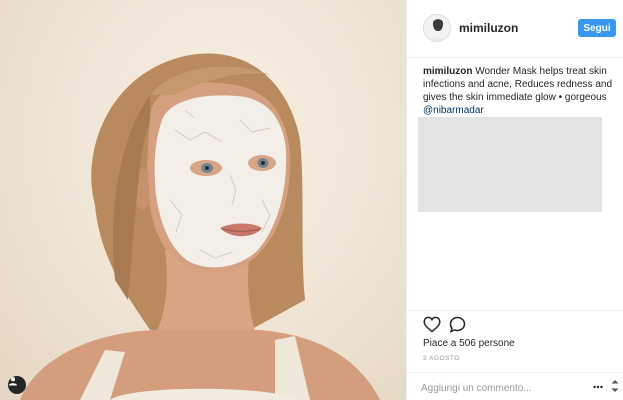 The width and height of the screenshot is (623, 400). I want to click on actions-divider, so click(515, 310).